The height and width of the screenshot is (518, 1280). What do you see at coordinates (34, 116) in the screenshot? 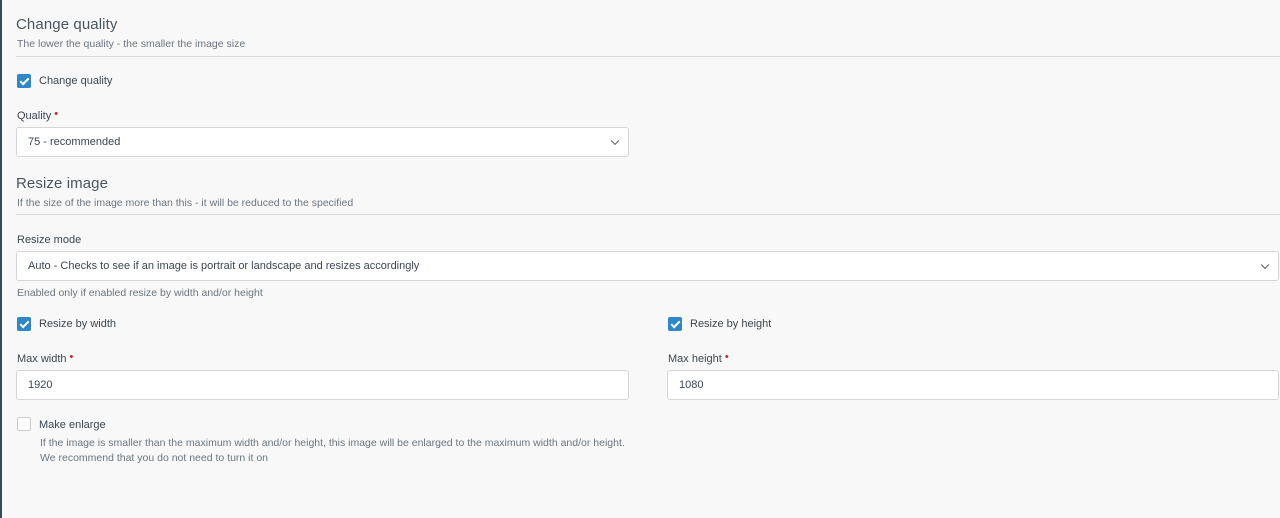
I see `quality-label-text: Quality` at bounding box center [34, 116].